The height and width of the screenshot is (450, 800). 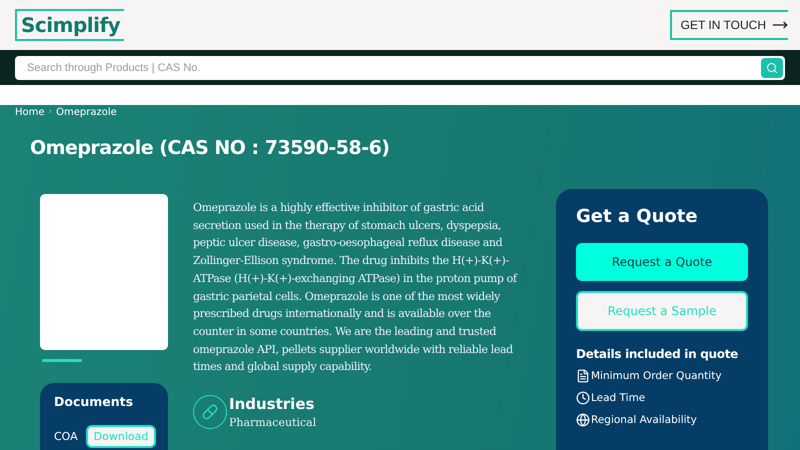 I want to click on logo: Scimplify, so click(x=69, y=25).